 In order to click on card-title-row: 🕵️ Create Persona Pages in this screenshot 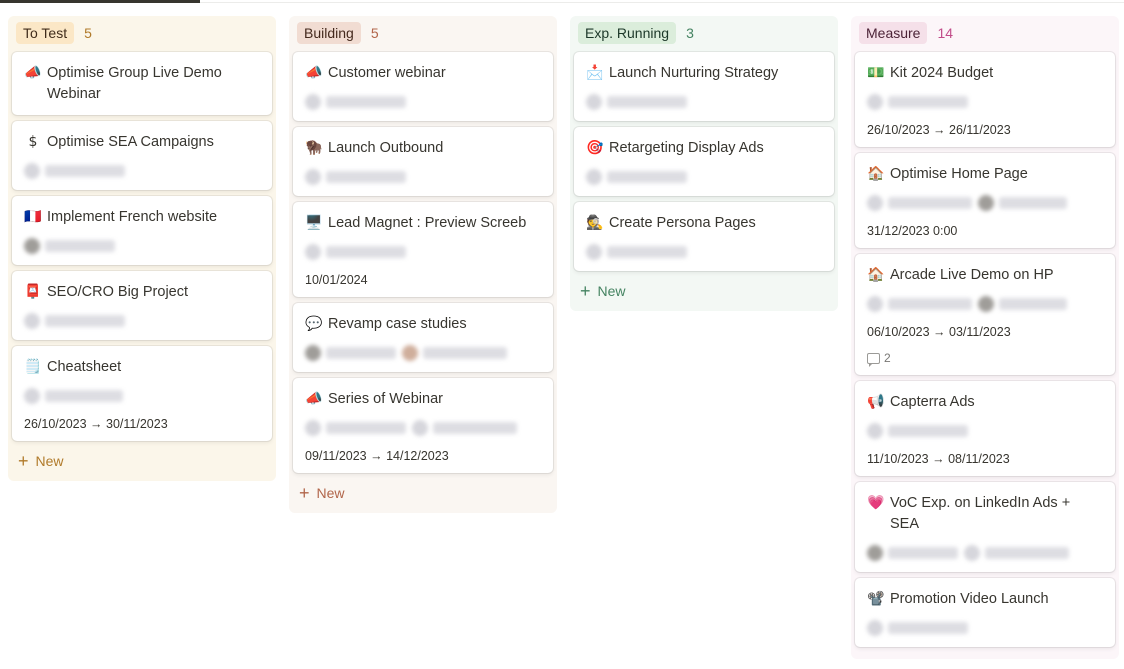, I will do `click(704, 223)`.